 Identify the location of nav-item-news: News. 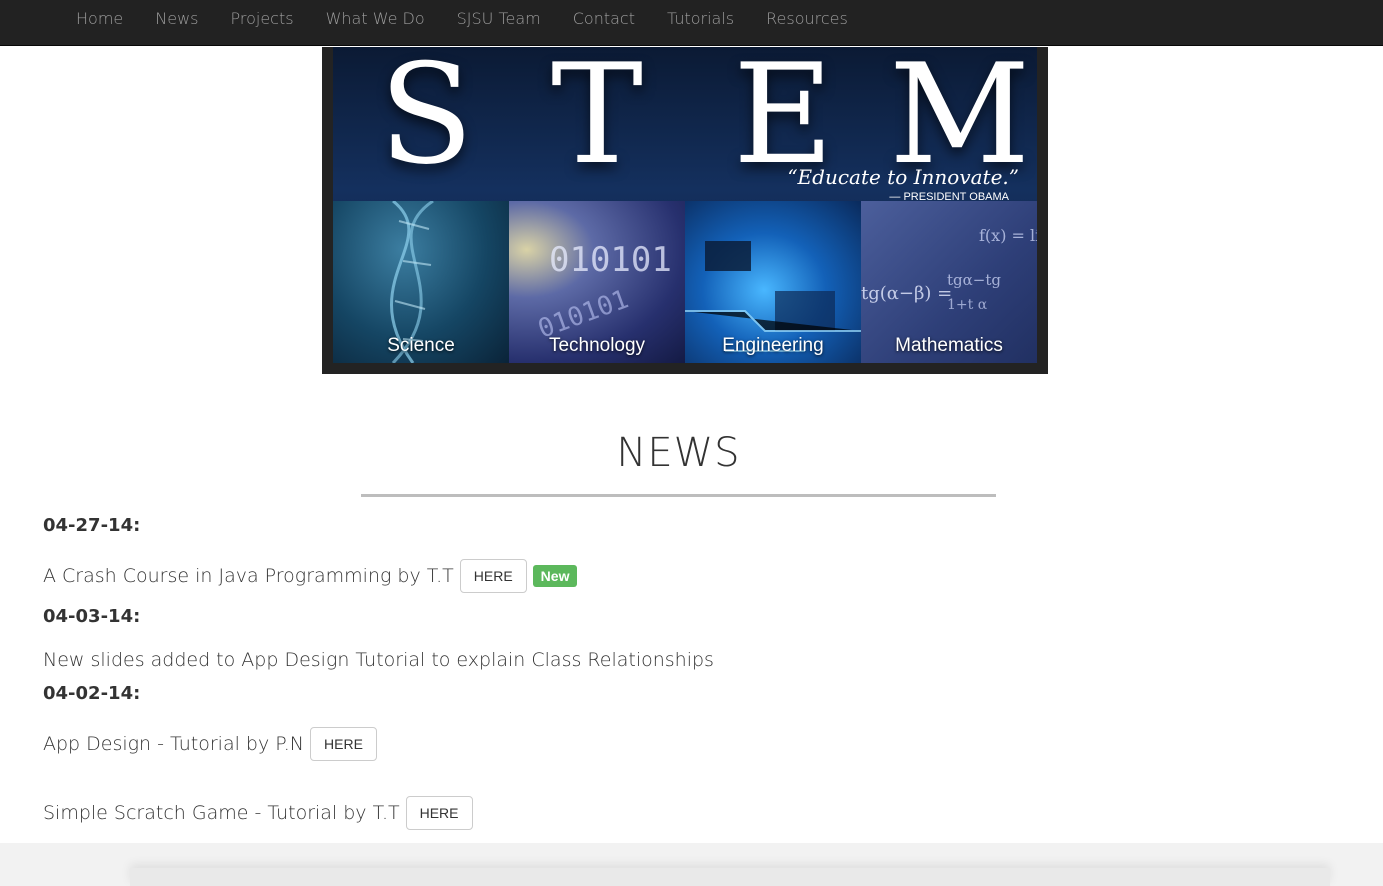
(176, 19).